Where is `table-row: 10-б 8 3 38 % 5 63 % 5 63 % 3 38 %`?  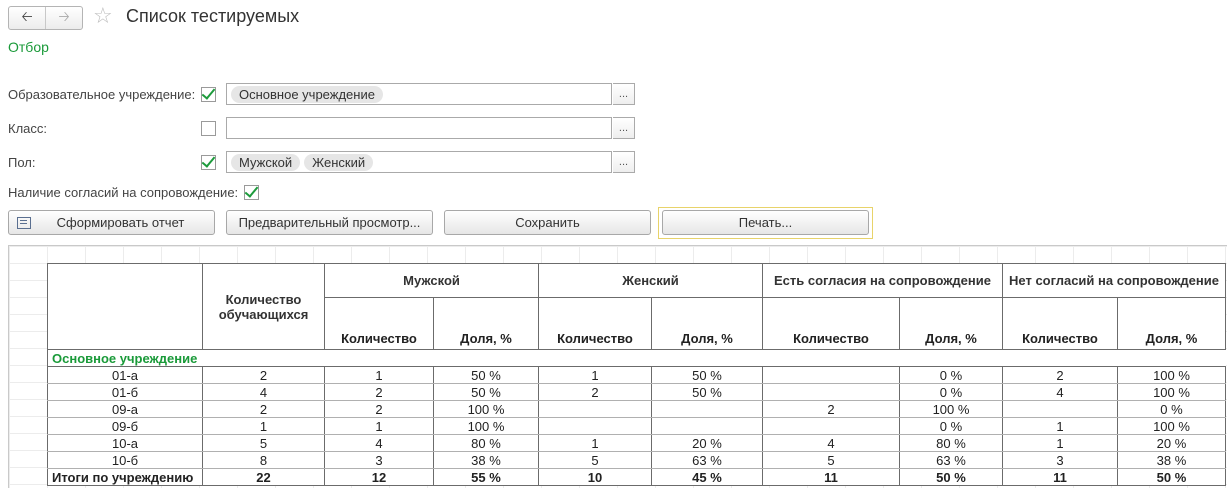
table-row: 10-б 8 3 38 % 5 63 % 5 63 % 3 38 % is located at coordinates (636, 460).